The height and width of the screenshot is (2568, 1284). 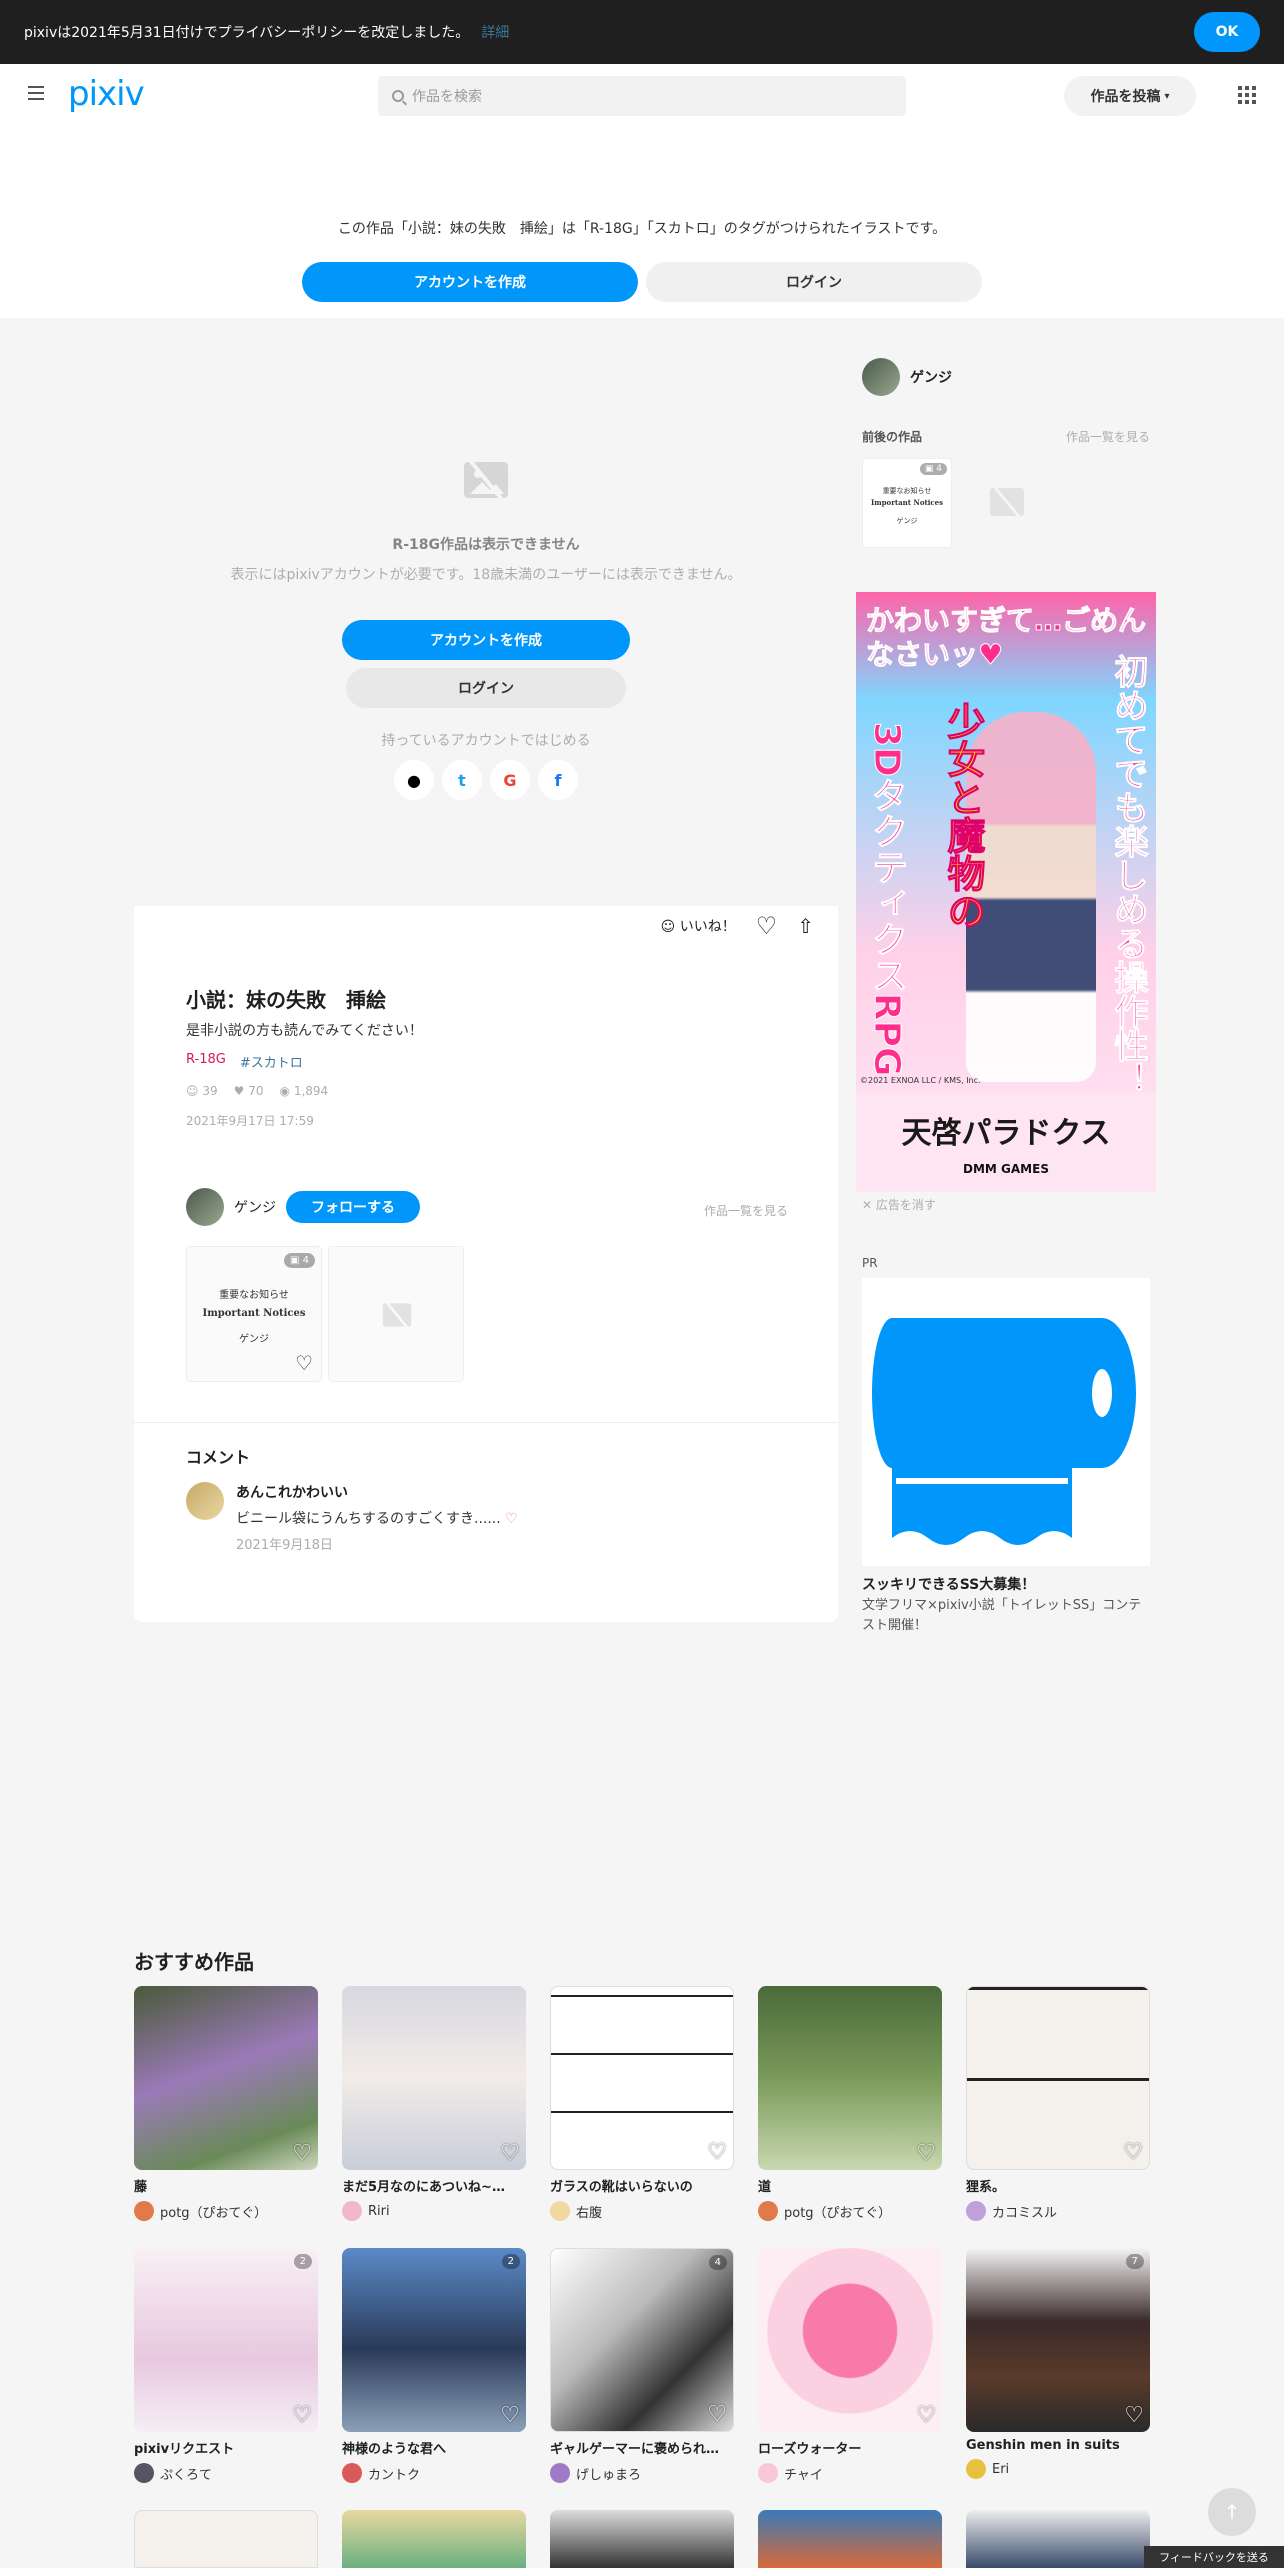 I want to click on menu-icon, so click(x=36, y=93).